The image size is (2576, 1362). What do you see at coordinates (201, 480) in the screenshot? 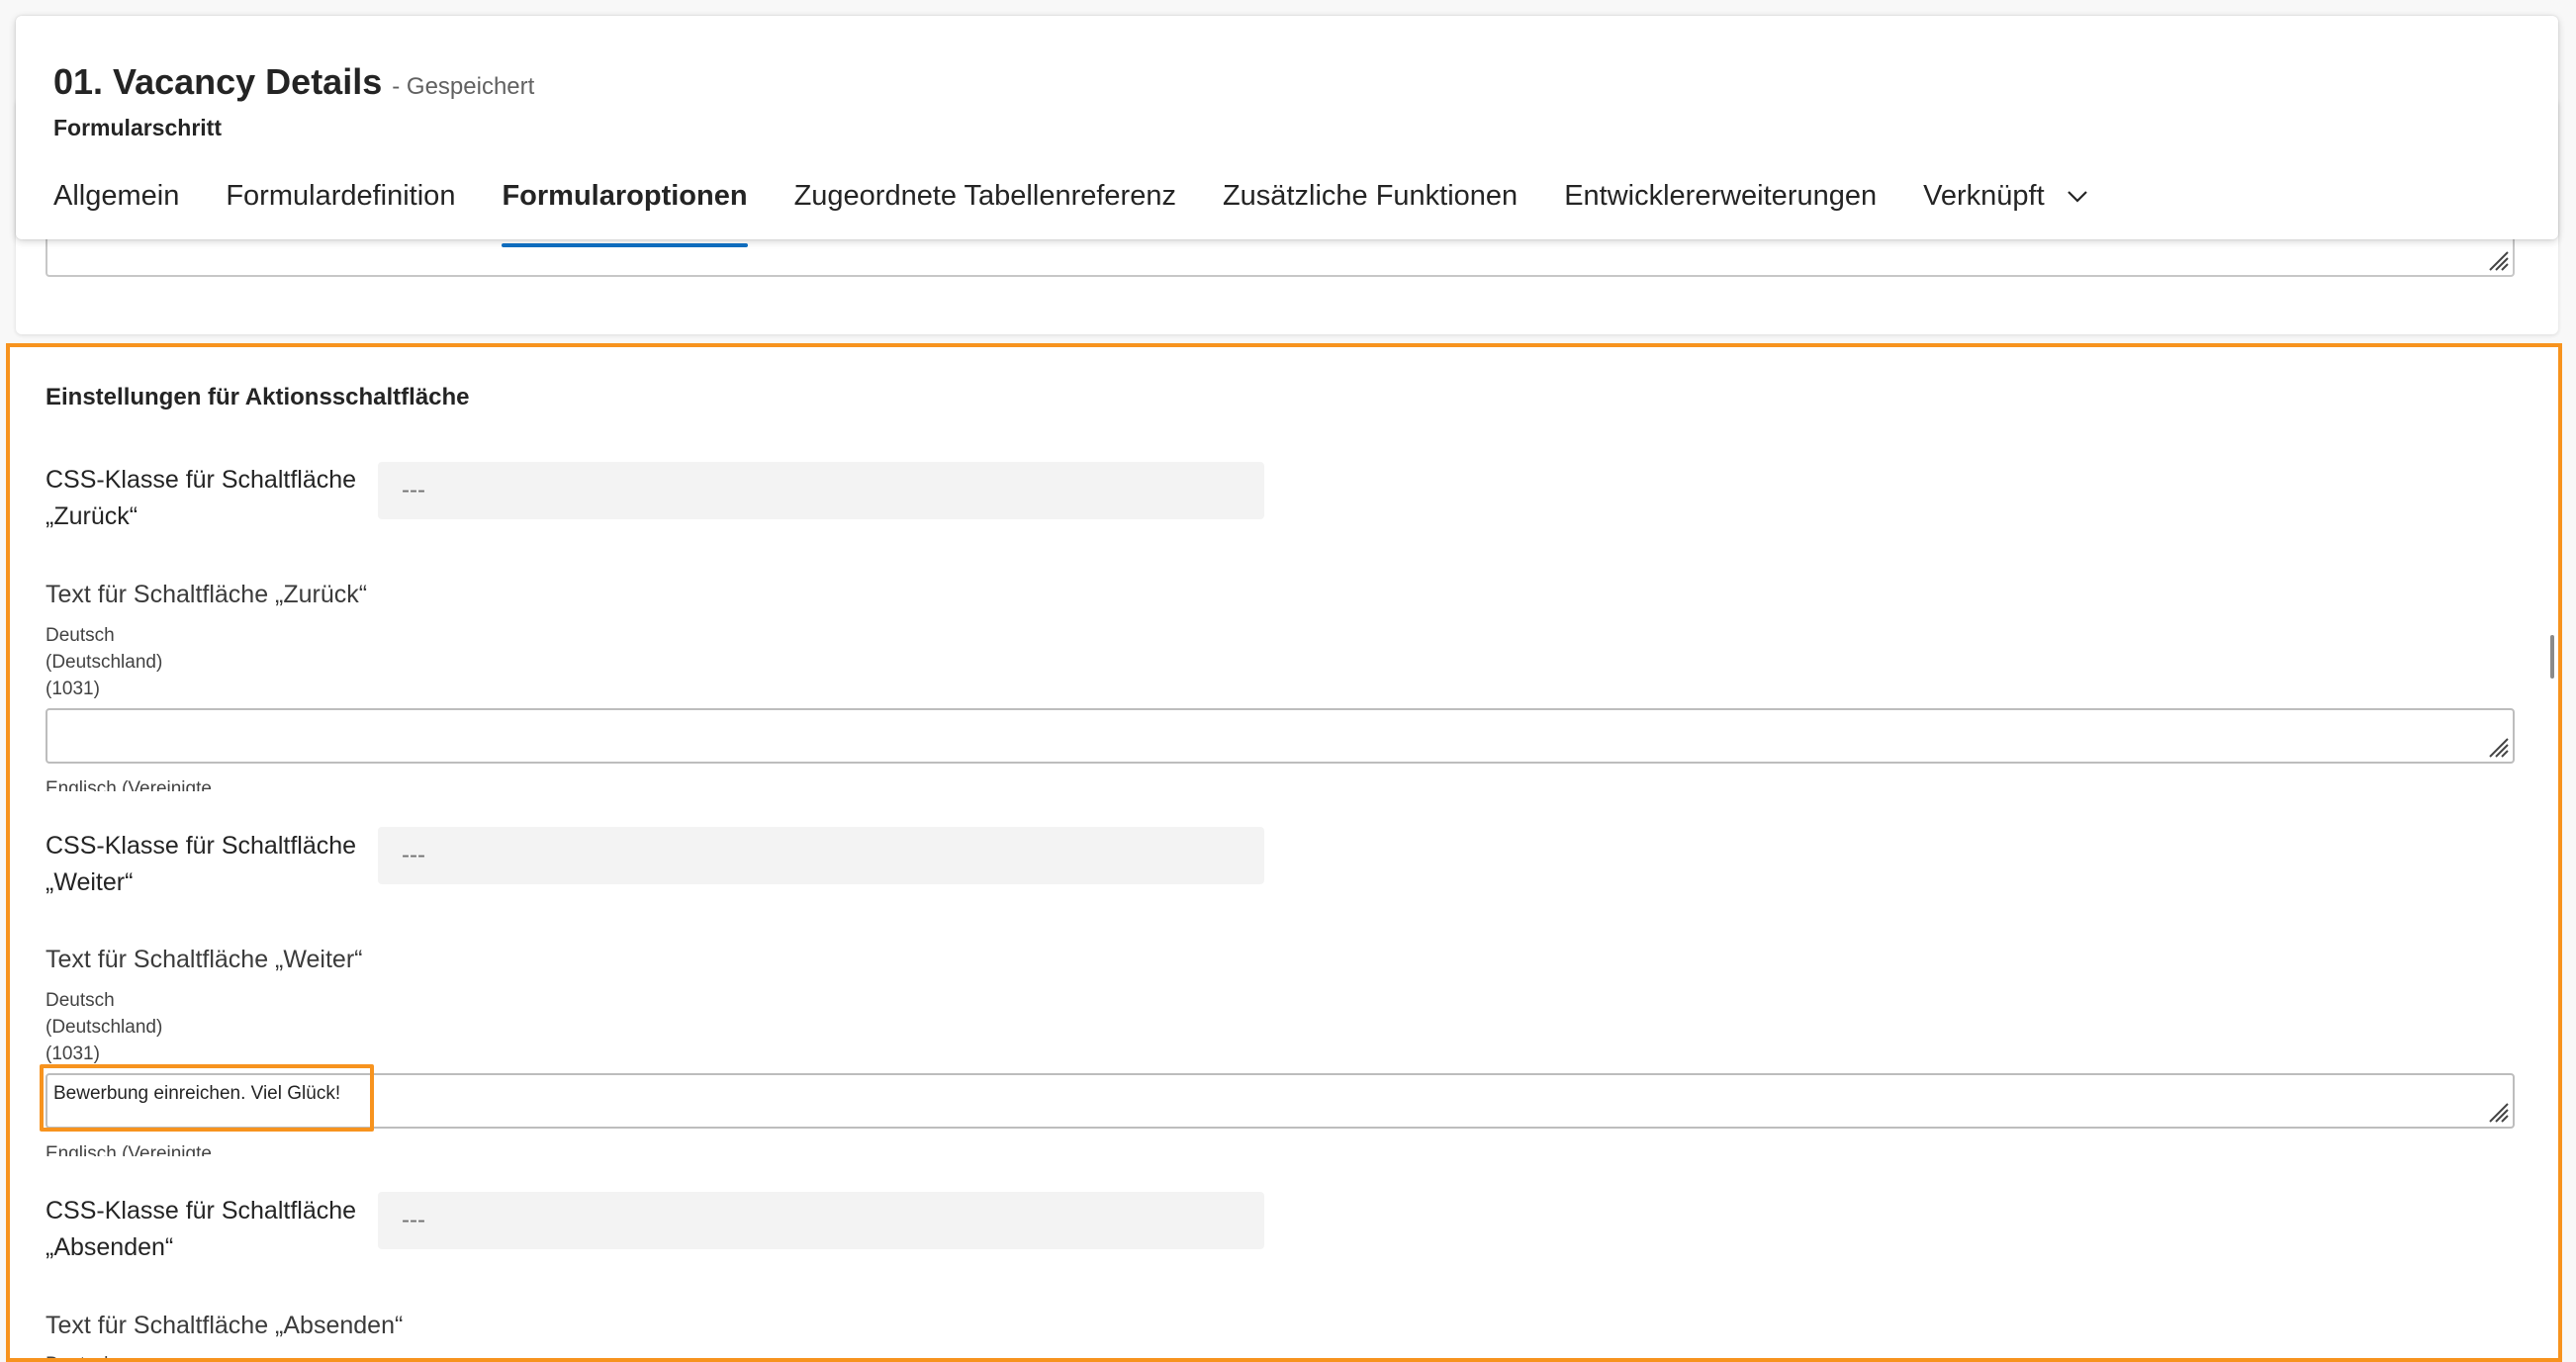
I see `back-css-label-line1: CSS-Klasse für Schaltfläche` at bounding box center [201, 480].